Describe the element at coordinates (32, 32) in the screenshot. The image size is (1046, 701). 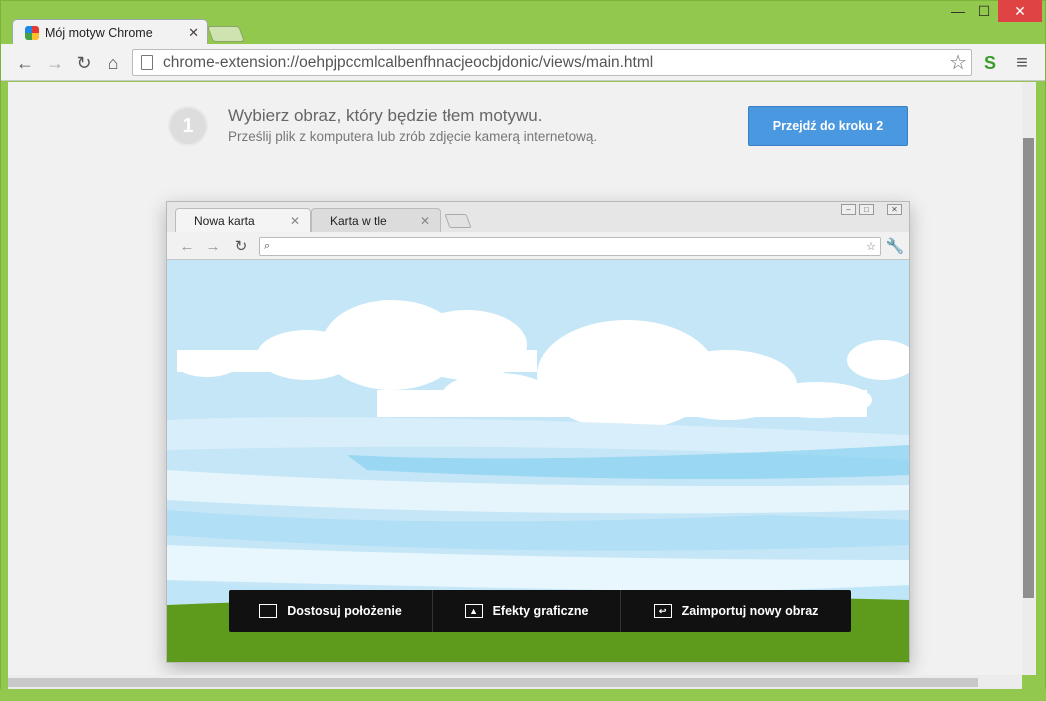
I see `theme-favicon-icon` at that location.